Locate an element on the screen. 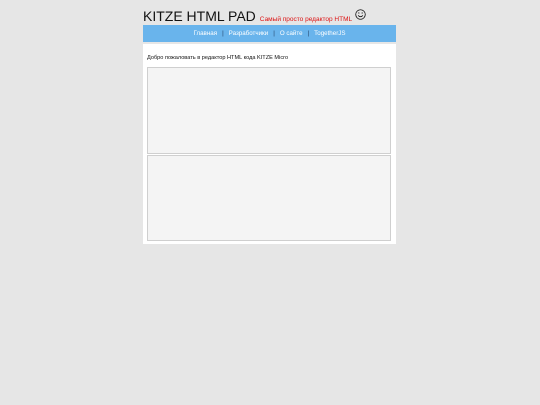 The width and height of the screenshot is (540, 405). html-editor-textarea is located at coordinates (269, 110).